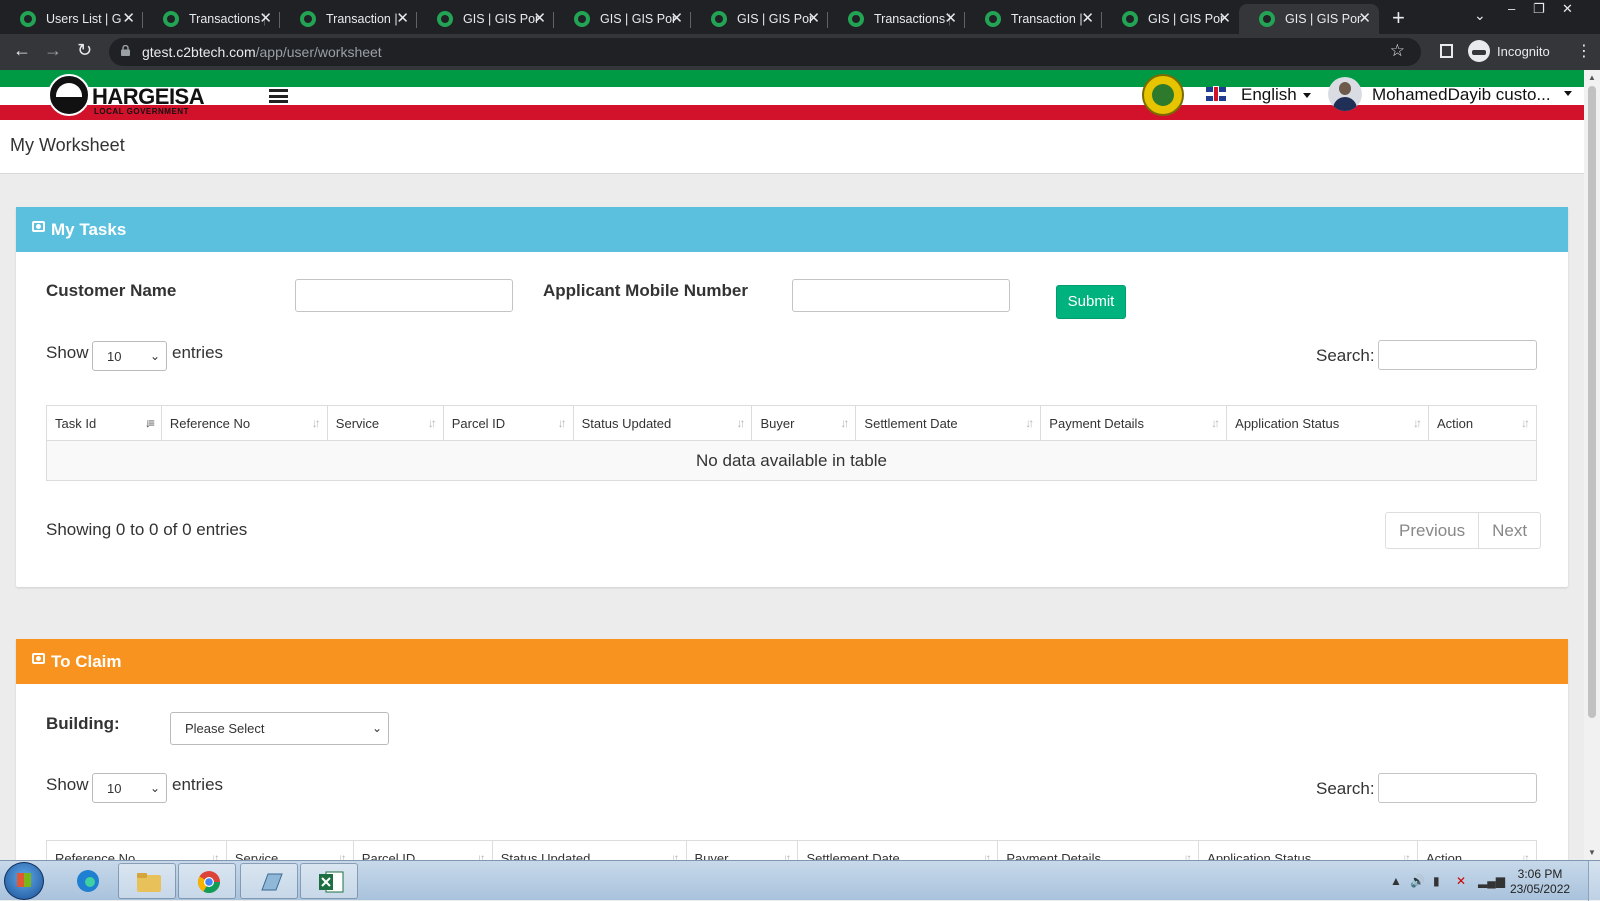  I want to click on close-window-icon: ✕, so click(1567, 9).